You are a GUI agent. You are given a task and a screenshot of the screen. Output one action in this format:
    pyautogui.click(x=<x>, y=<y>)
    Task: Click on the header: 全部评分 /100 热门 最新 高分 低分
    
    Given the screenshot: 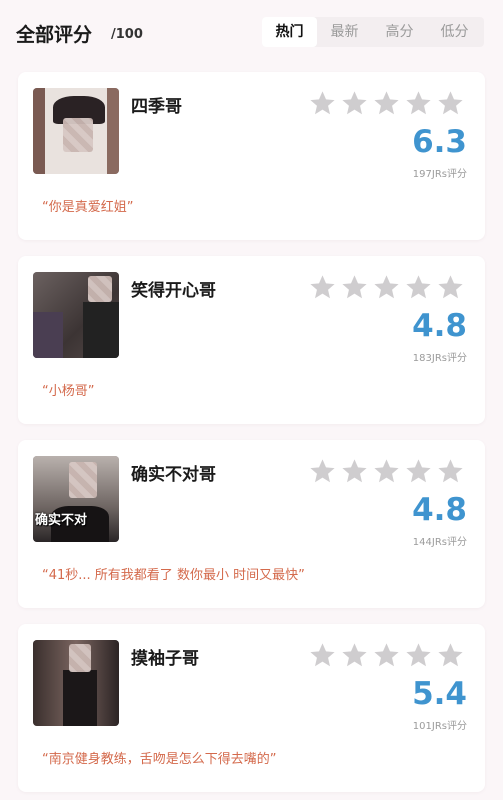 What is the action you would take?
    pyautogui.click(x=251, y=32)
    